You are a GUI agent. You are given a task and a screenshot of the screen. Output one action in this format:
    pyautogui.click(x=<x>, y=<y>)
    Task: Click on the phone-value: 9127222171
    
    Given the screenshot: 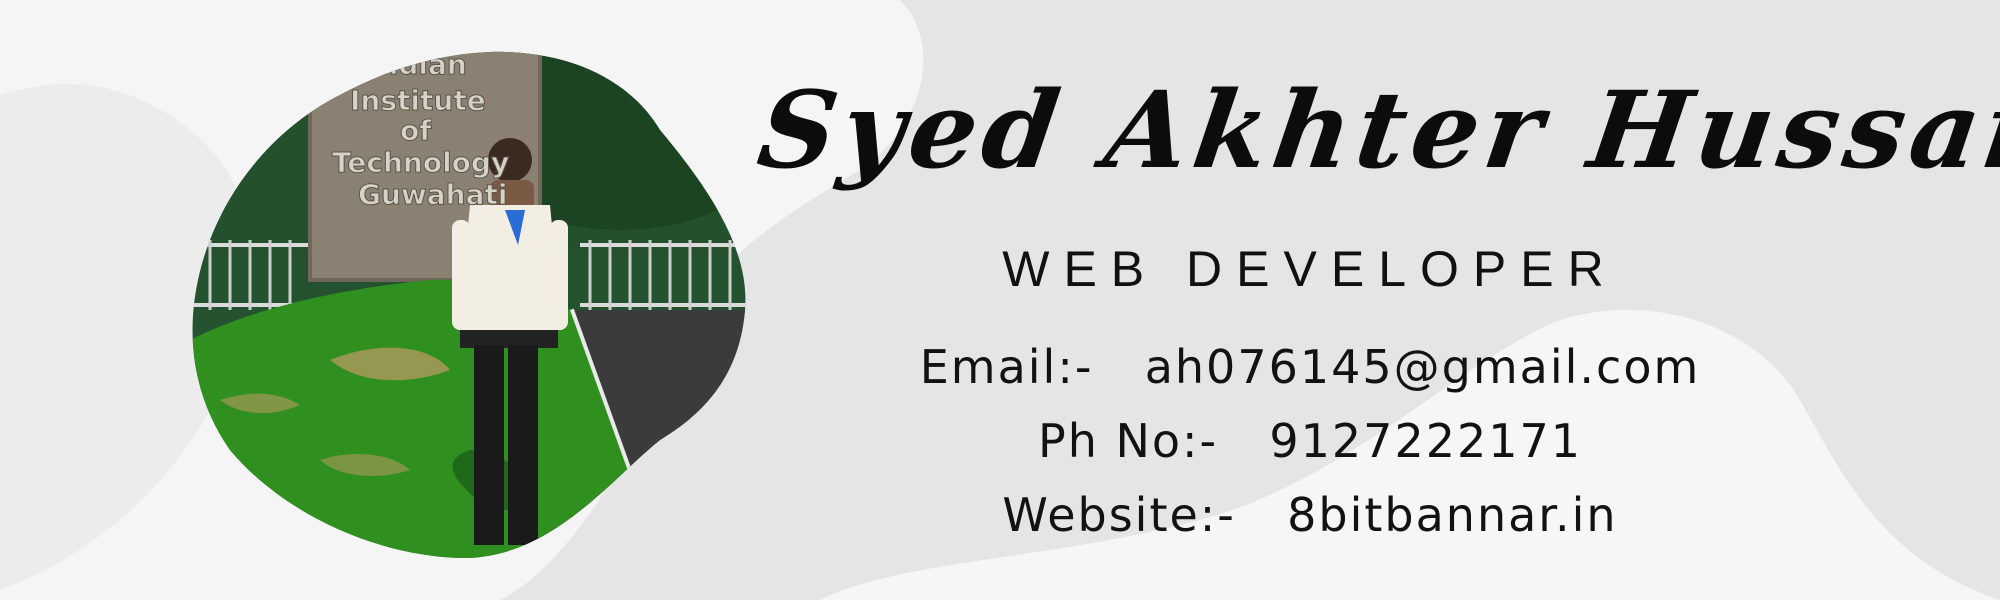 What is the action you would take?
    pyautogui.click(x=1425, y=441)
    